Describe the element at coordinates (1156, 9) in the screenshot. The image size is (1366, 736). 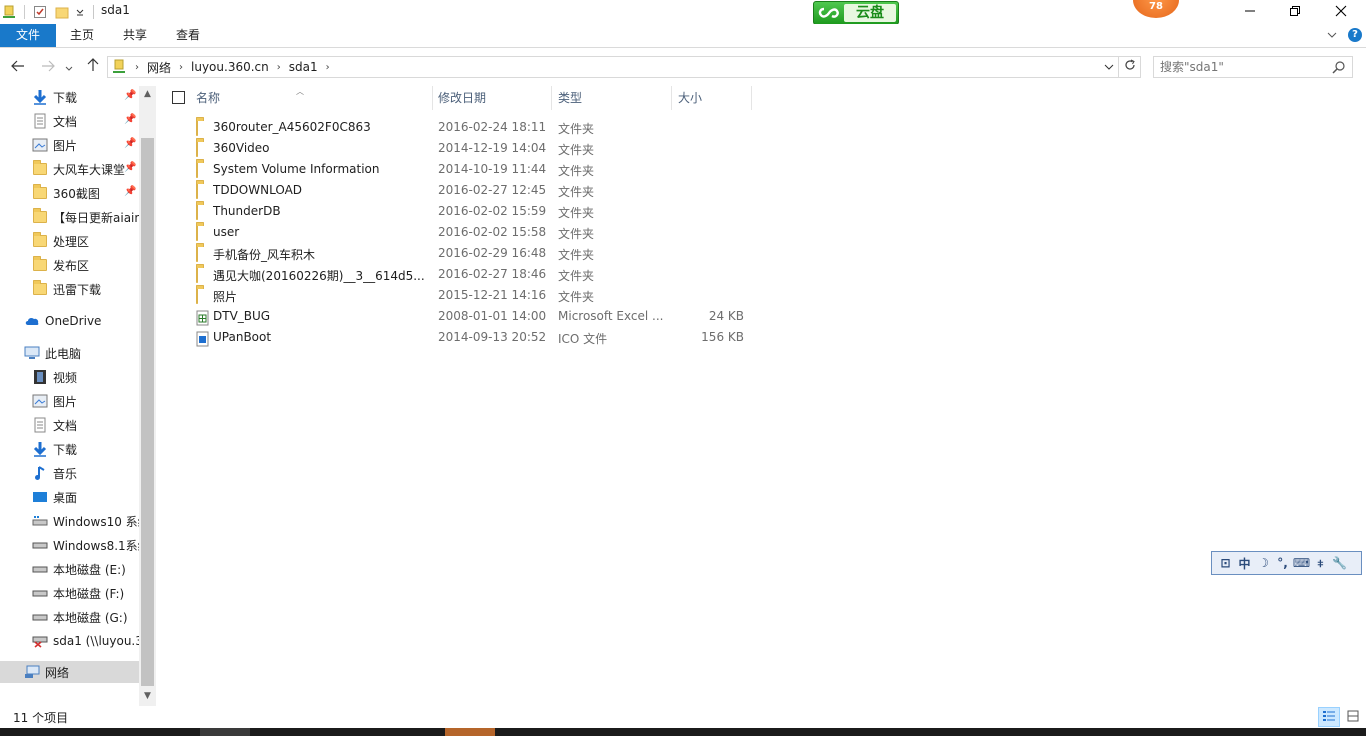
I see `floating-badge: 78` at that location.